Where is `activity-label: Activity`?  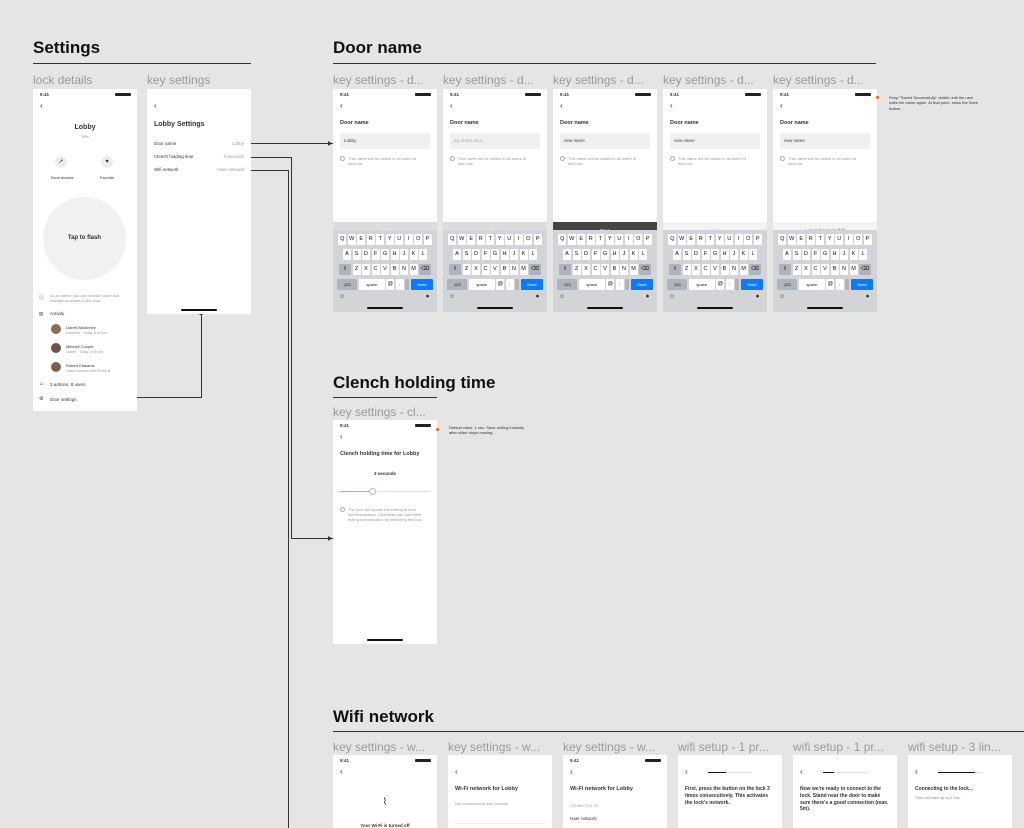
activity-label: Activity is located at coordinates (57, 313).